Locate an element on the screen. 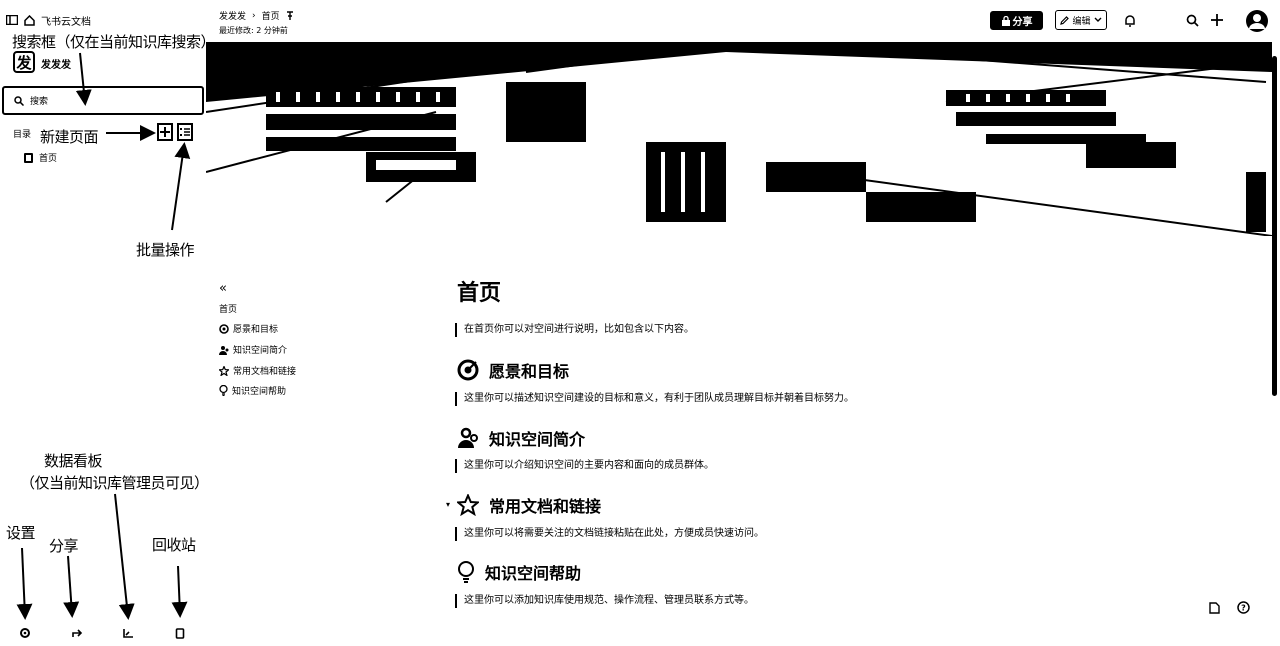 This screenshot has width=1280, height=646. chevron-right-icon: › is located at coordinates (254, 15).